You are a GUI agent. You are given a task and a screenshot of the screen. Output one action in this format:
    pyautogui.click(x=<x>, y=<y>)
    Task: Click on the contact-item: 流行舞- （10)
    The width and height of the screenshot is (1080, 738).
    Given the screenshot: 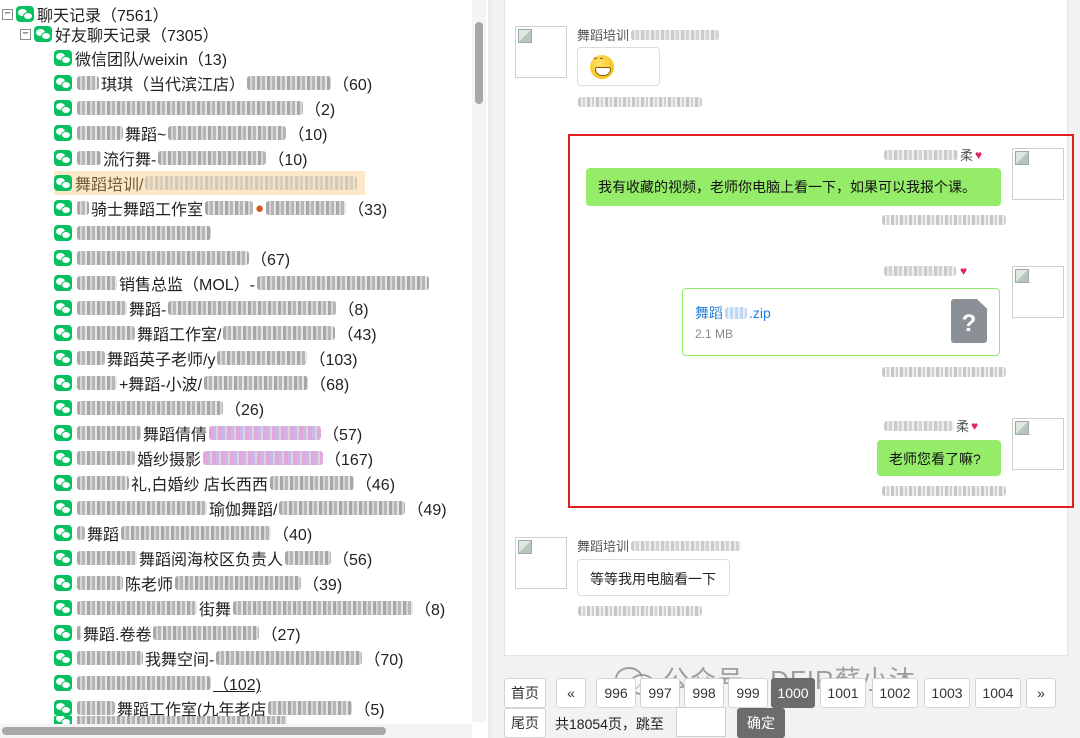 What is the action you would take?
    pyautogui.click(x=180, y=158)
    